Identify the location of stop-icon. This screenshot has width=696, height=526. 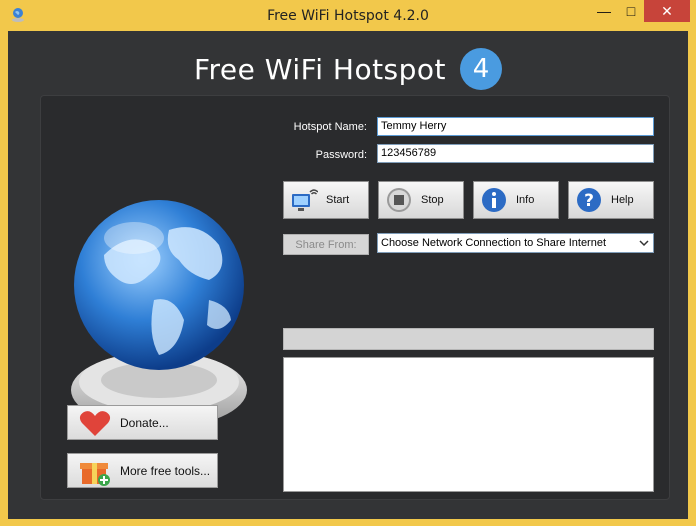
(399, 200).